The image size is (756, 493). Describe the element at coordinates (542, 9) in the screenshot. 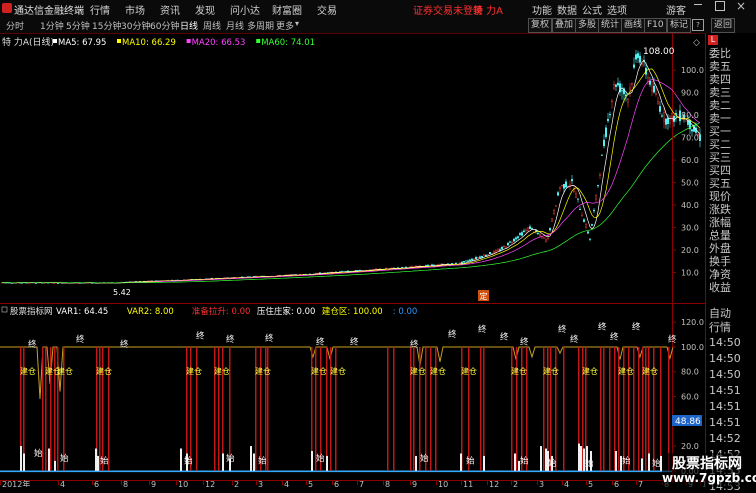

I see `menu-gongneng: 功能` at that location.